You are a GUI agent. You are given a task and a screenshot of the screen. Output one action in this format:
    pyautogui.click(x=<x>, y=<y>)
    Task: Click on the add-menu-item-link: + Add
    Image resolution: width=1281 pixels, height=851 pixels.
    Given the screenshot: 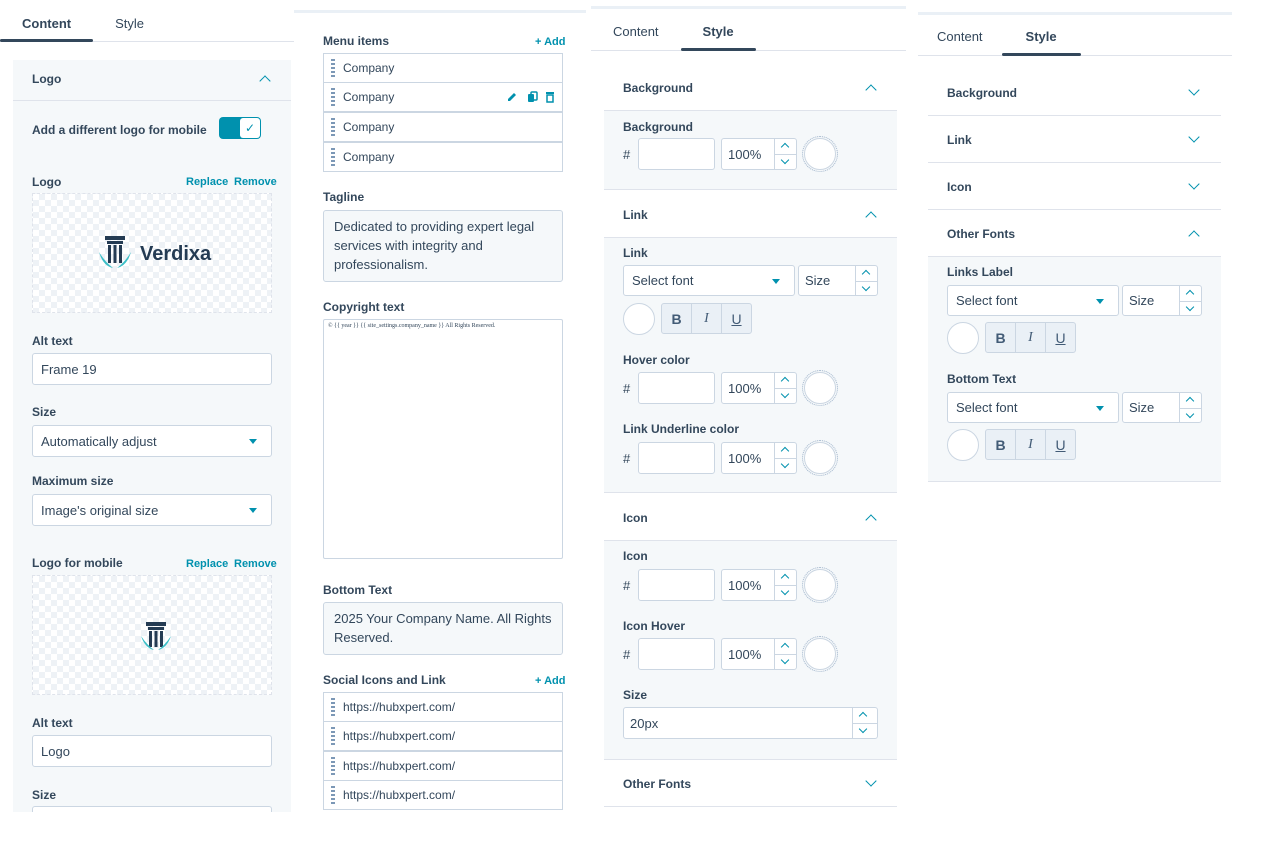 What is the action you would take?
    pyautogui.click(x=550, y=42)
    